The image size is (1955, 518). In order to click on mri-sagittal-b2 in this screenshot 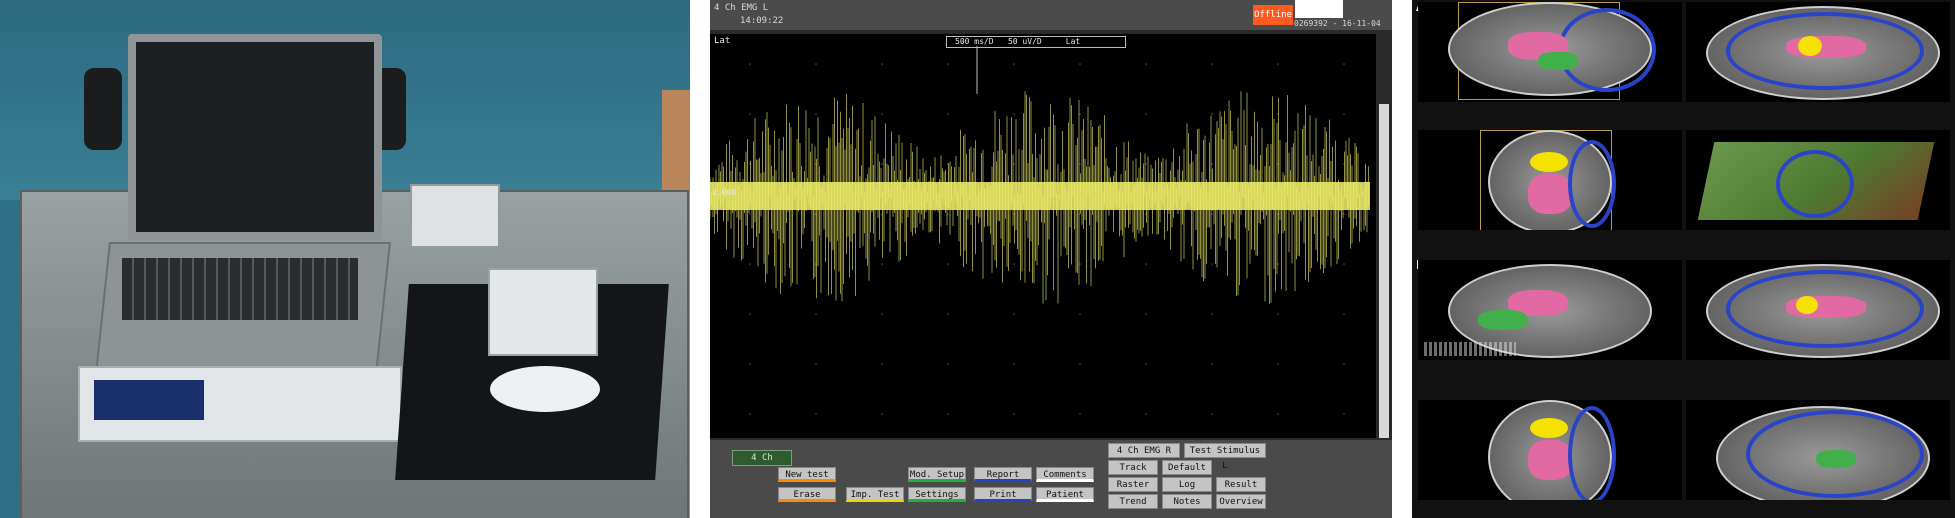, I will do `click(1818, 310)`.